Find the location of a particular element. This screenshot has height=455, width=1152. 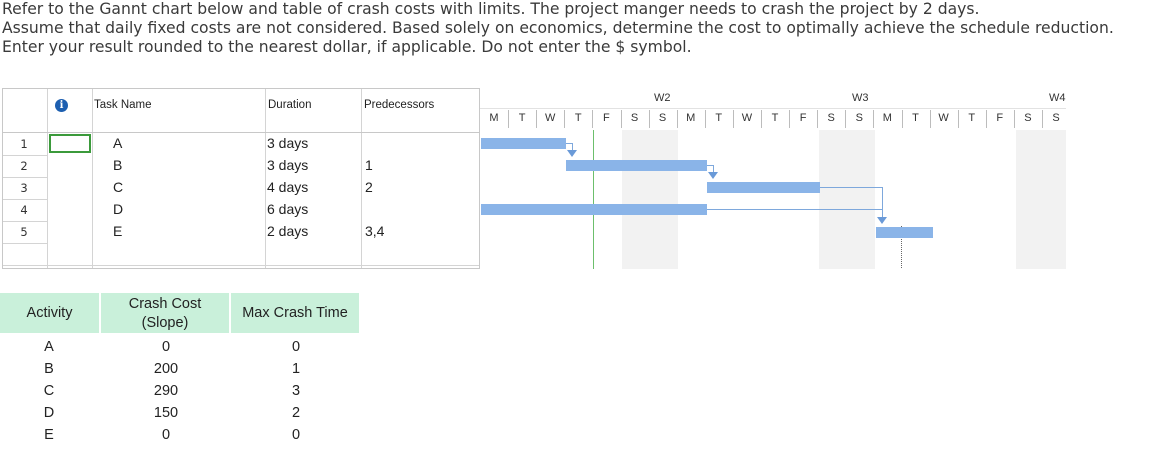

info-icon: i is located at coordinates (61, 105).